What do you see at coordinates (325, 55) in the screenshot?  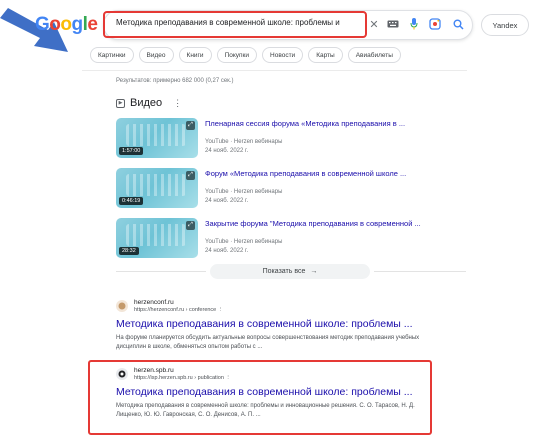 I see `chip-maps: Карты` at bounding box center [325, 55].